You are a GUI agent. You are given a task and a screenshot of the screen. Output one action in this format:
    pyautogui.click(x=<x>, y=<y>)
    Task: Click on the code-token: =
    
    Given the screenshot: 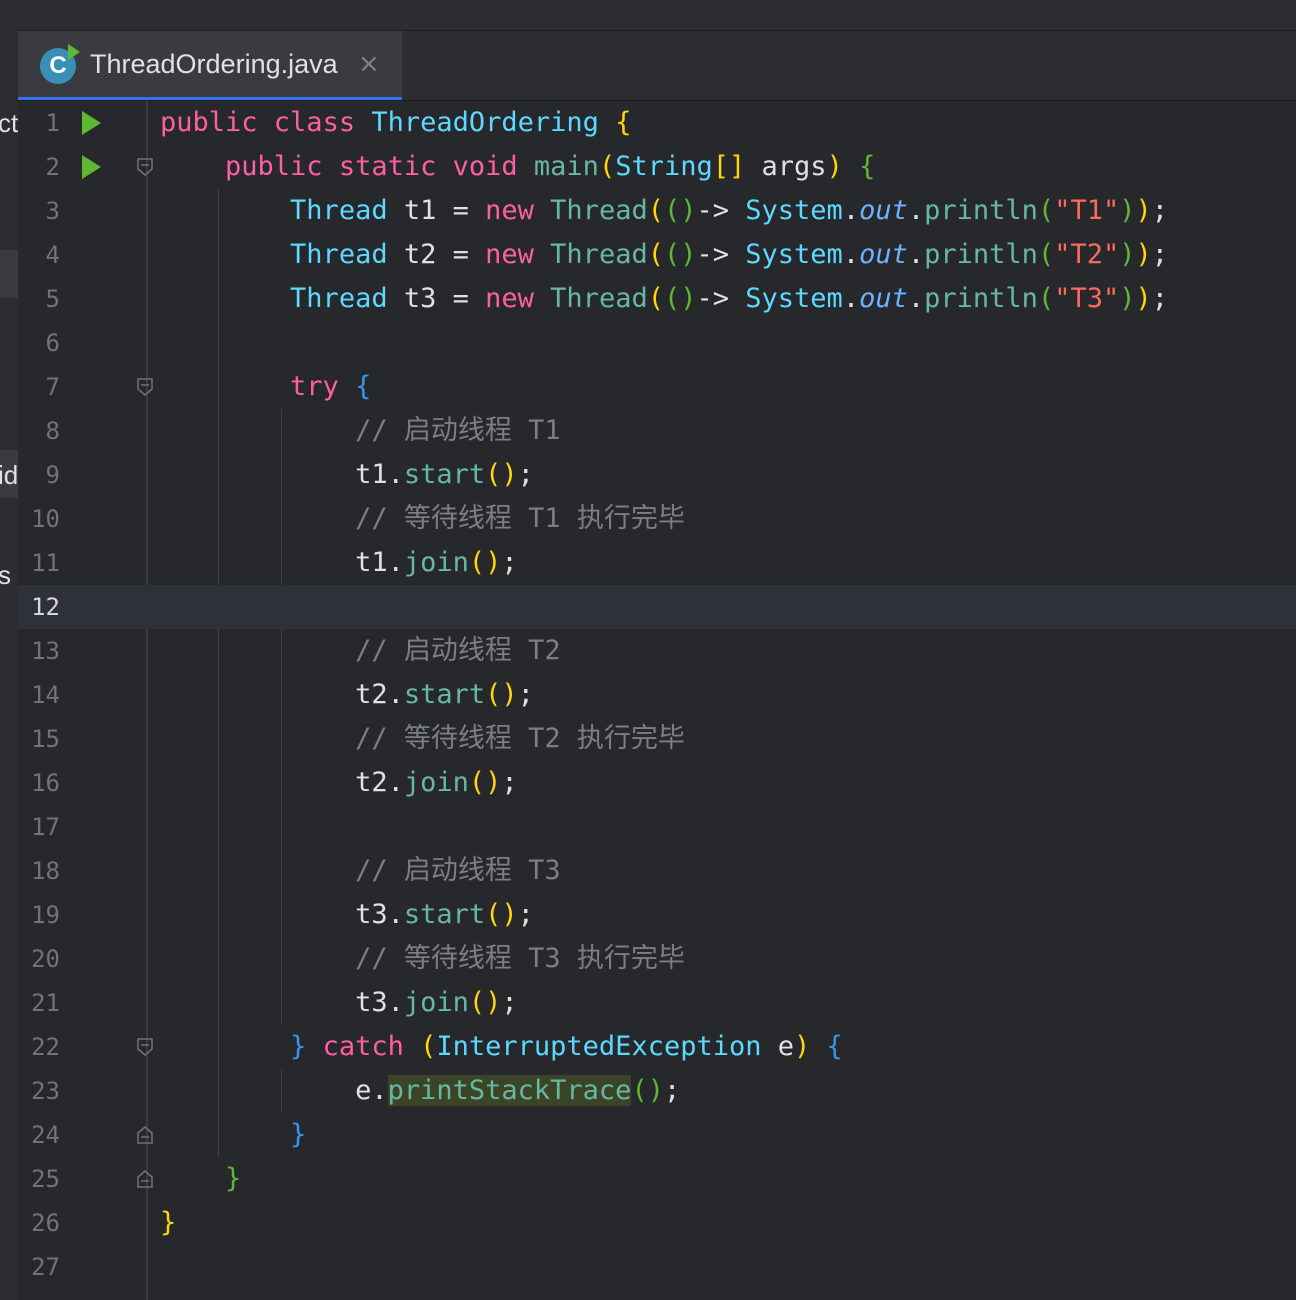 What is the action you would take?
    pyautogui.click(x=469, y=298)
    